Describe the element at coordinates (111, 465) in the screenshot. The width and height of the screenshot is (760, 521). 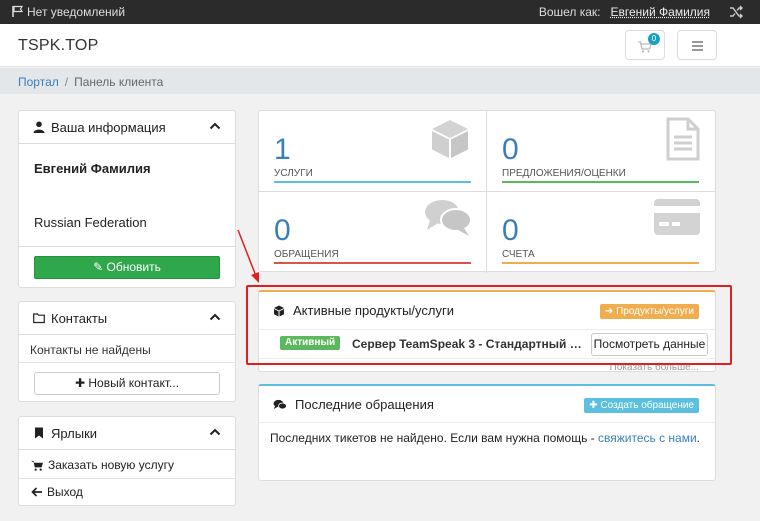
I see `order-new-service-label: Заказать новую услугу` at that location.